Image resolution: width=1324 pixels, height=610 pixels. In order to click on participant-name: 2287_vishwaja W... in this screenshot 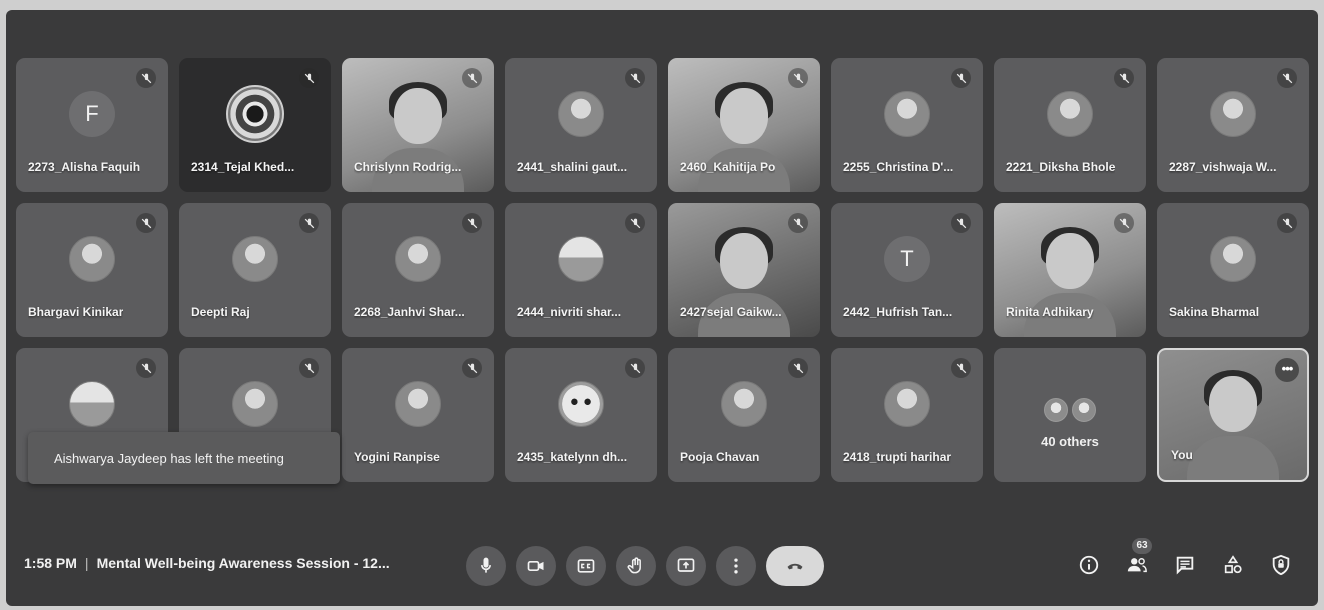, I will do `click(1223, 167)`.